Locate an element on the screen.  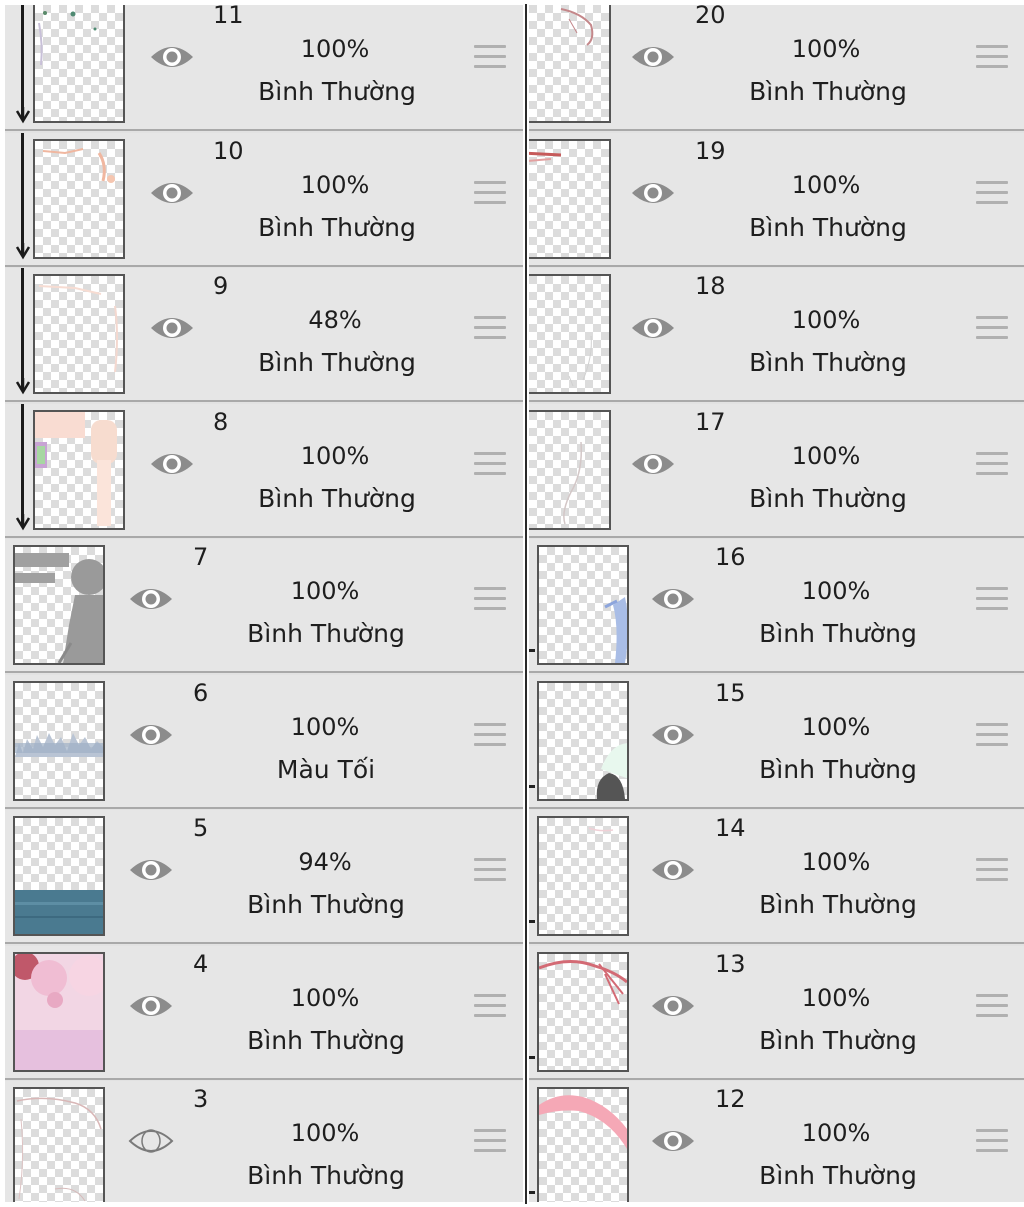
layer-row-10: 10 100% Bình Thường is located at coordinates (264, 200).